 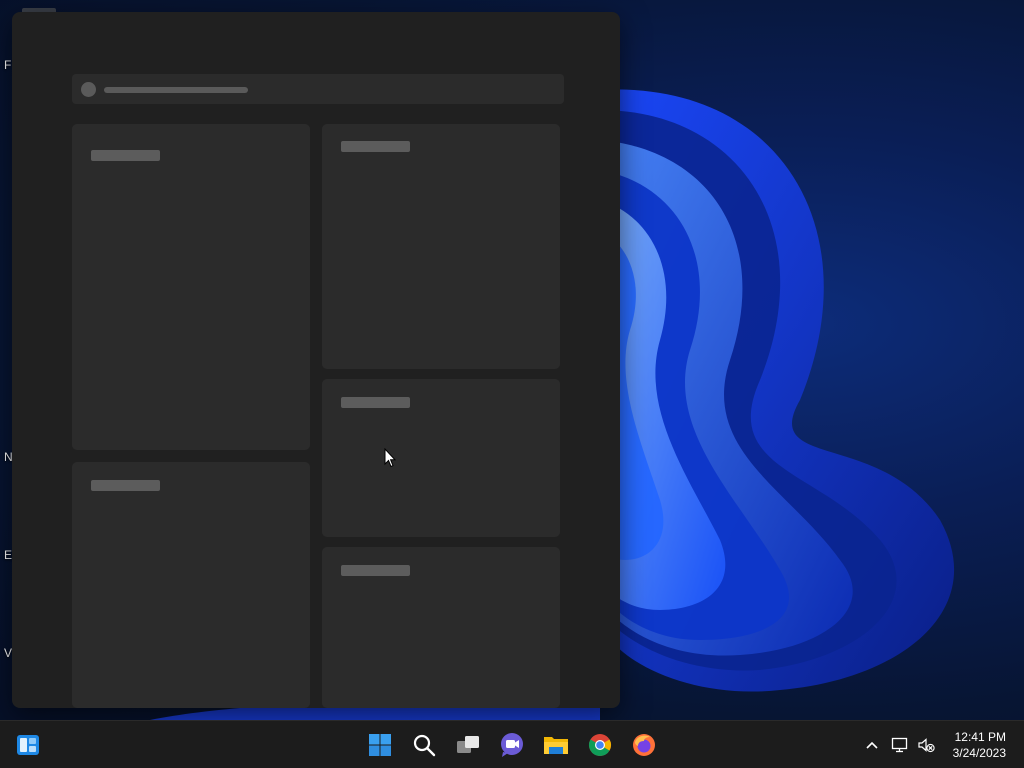 What do you see at coordinates (191, 287) in the screenshot?
I see `widget-card-left-top` at bounding box center [191, 287].